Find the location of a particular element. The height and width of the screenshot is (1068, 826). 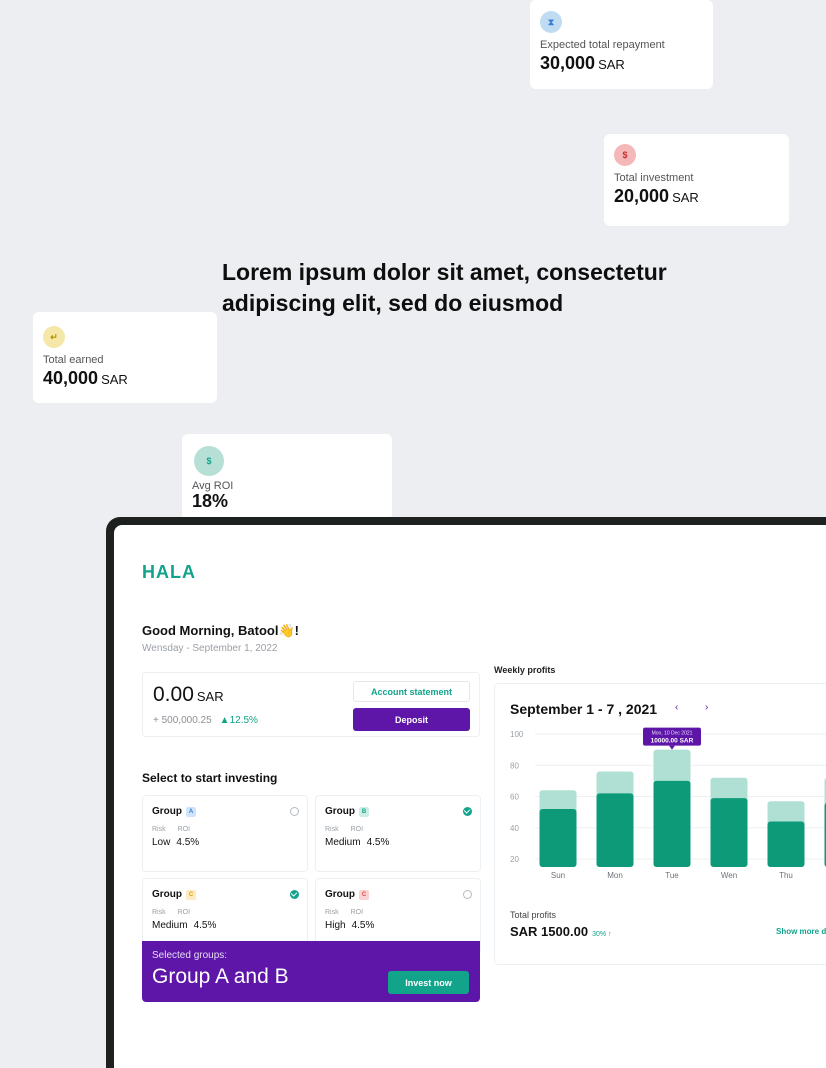

x-tick-label: Thu is located at coordinates (786, 875).